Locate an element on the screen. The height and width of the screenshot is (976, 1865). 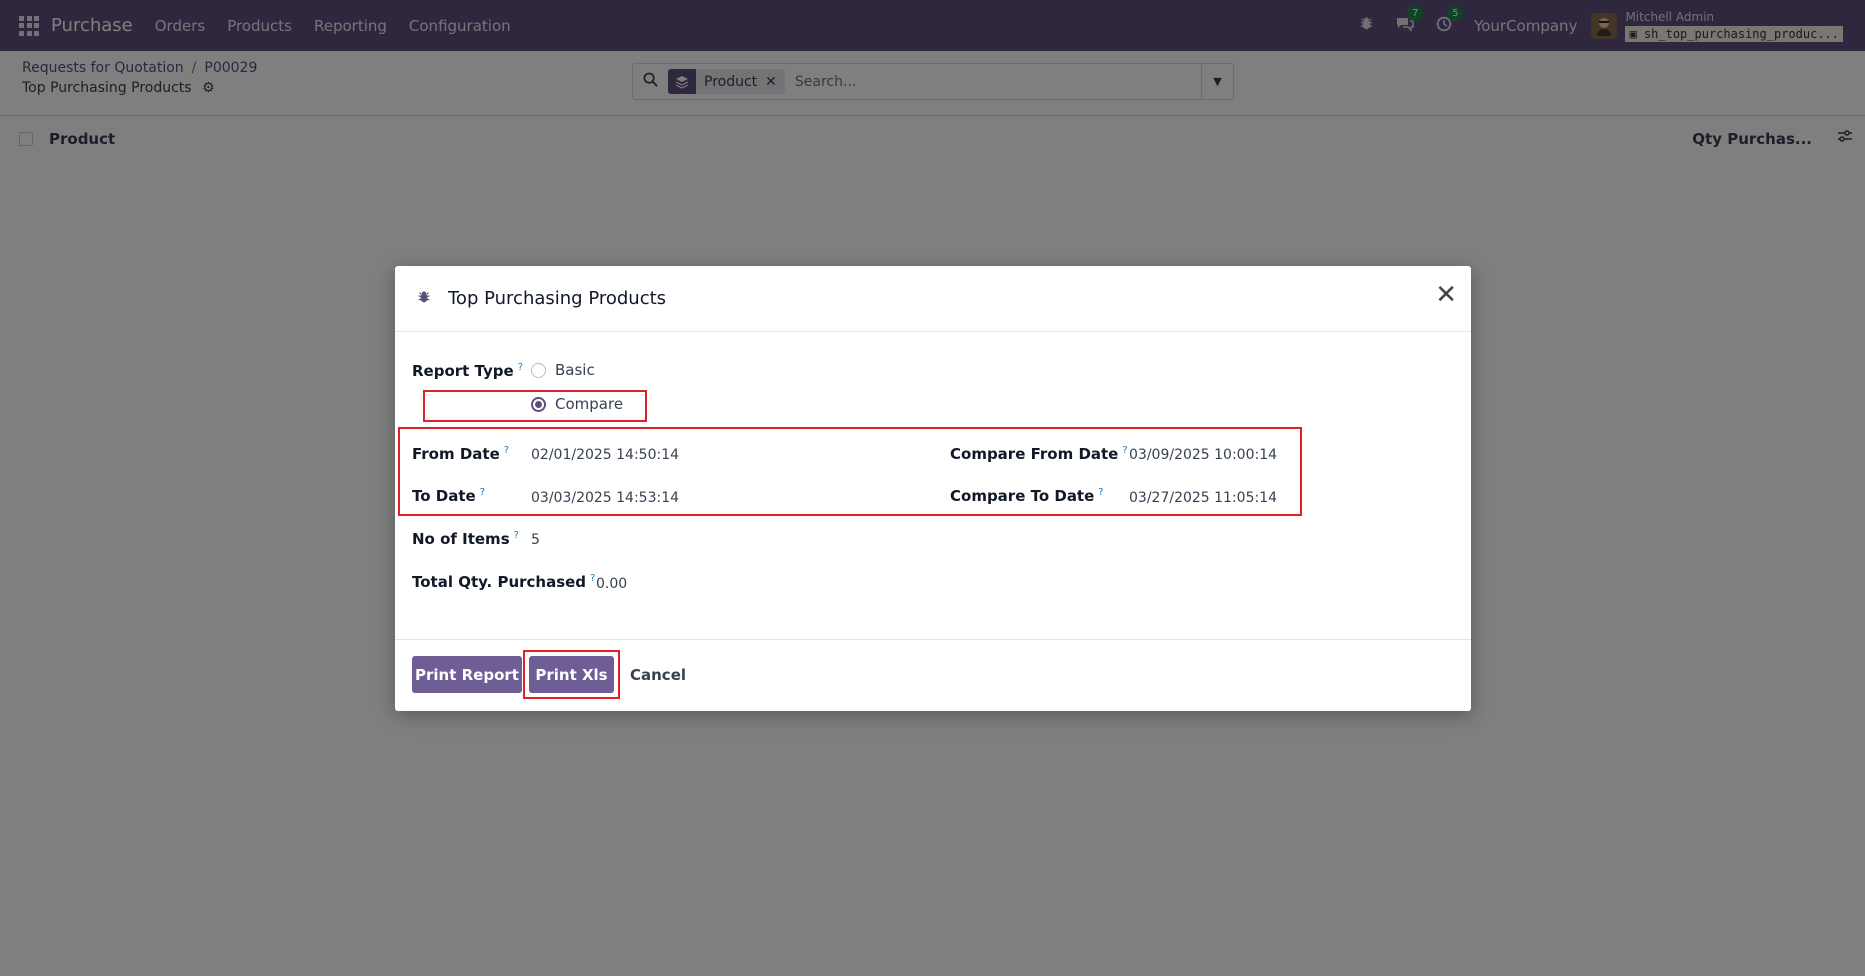
total-qty-label: Total Qty. Purchased? is located at coordinates (503, 582).